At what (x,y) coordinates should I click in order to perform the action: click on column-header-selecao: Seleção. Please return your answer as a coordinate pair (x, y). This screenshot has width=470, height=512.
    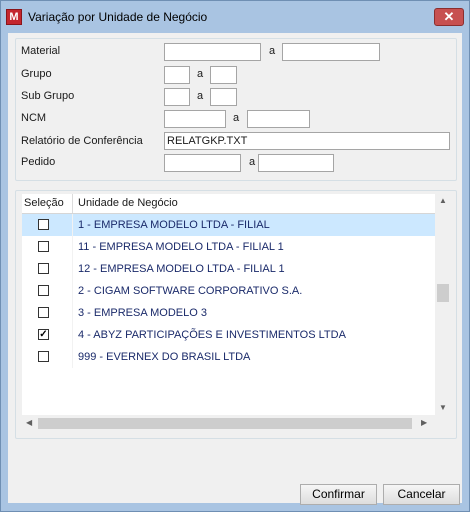
    Looking at the image, I should click on (44, 203).